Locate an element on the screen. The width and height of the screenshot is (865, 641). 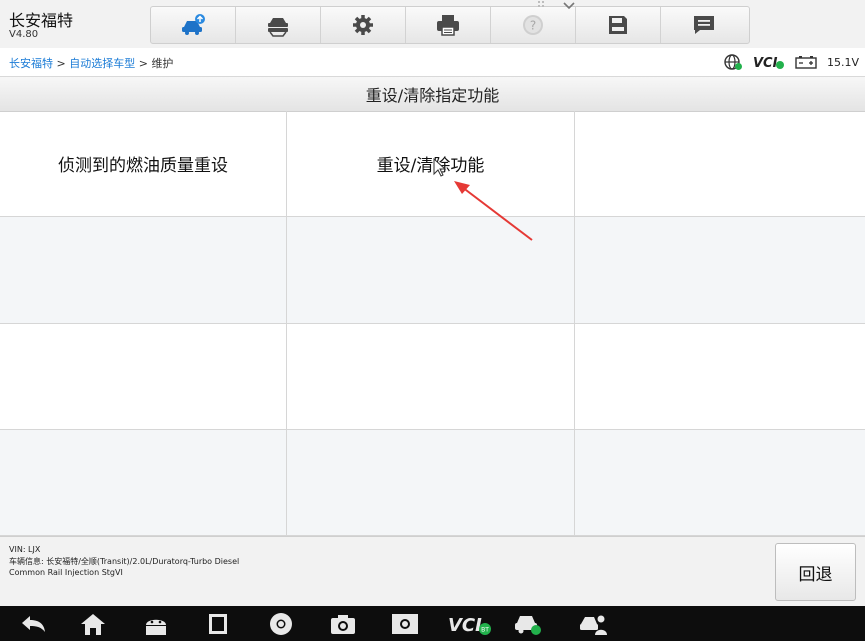
message-icon is located at coordinates (703, 25).